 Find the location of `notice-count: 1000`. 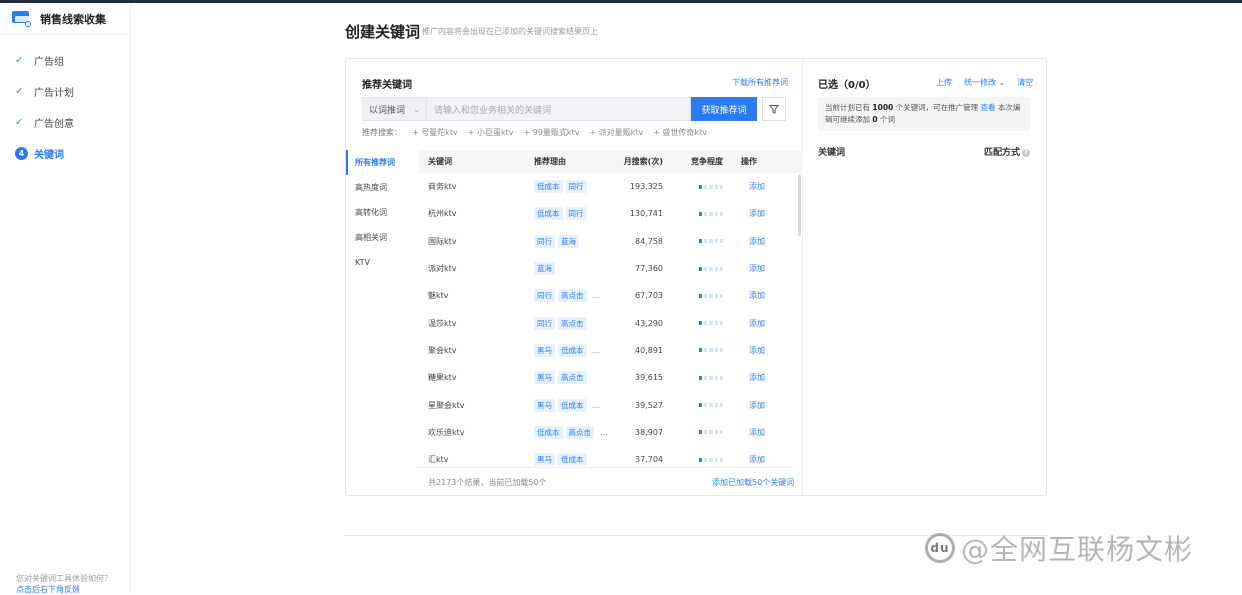

notice-count: 1000 is located at coordinates (883, 107).